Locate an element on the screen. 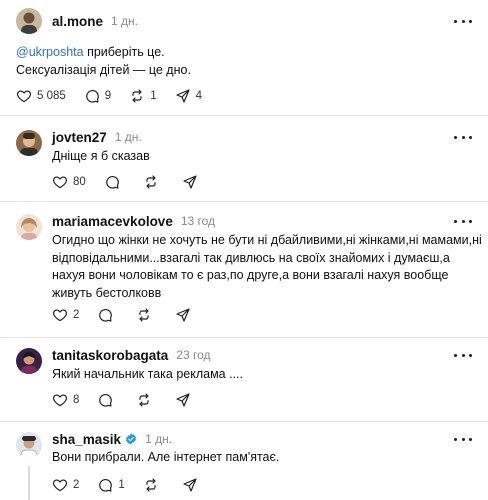 The height and width of the screenshot is (500, 488). username: al.mone is located at coordinates (77, 21).